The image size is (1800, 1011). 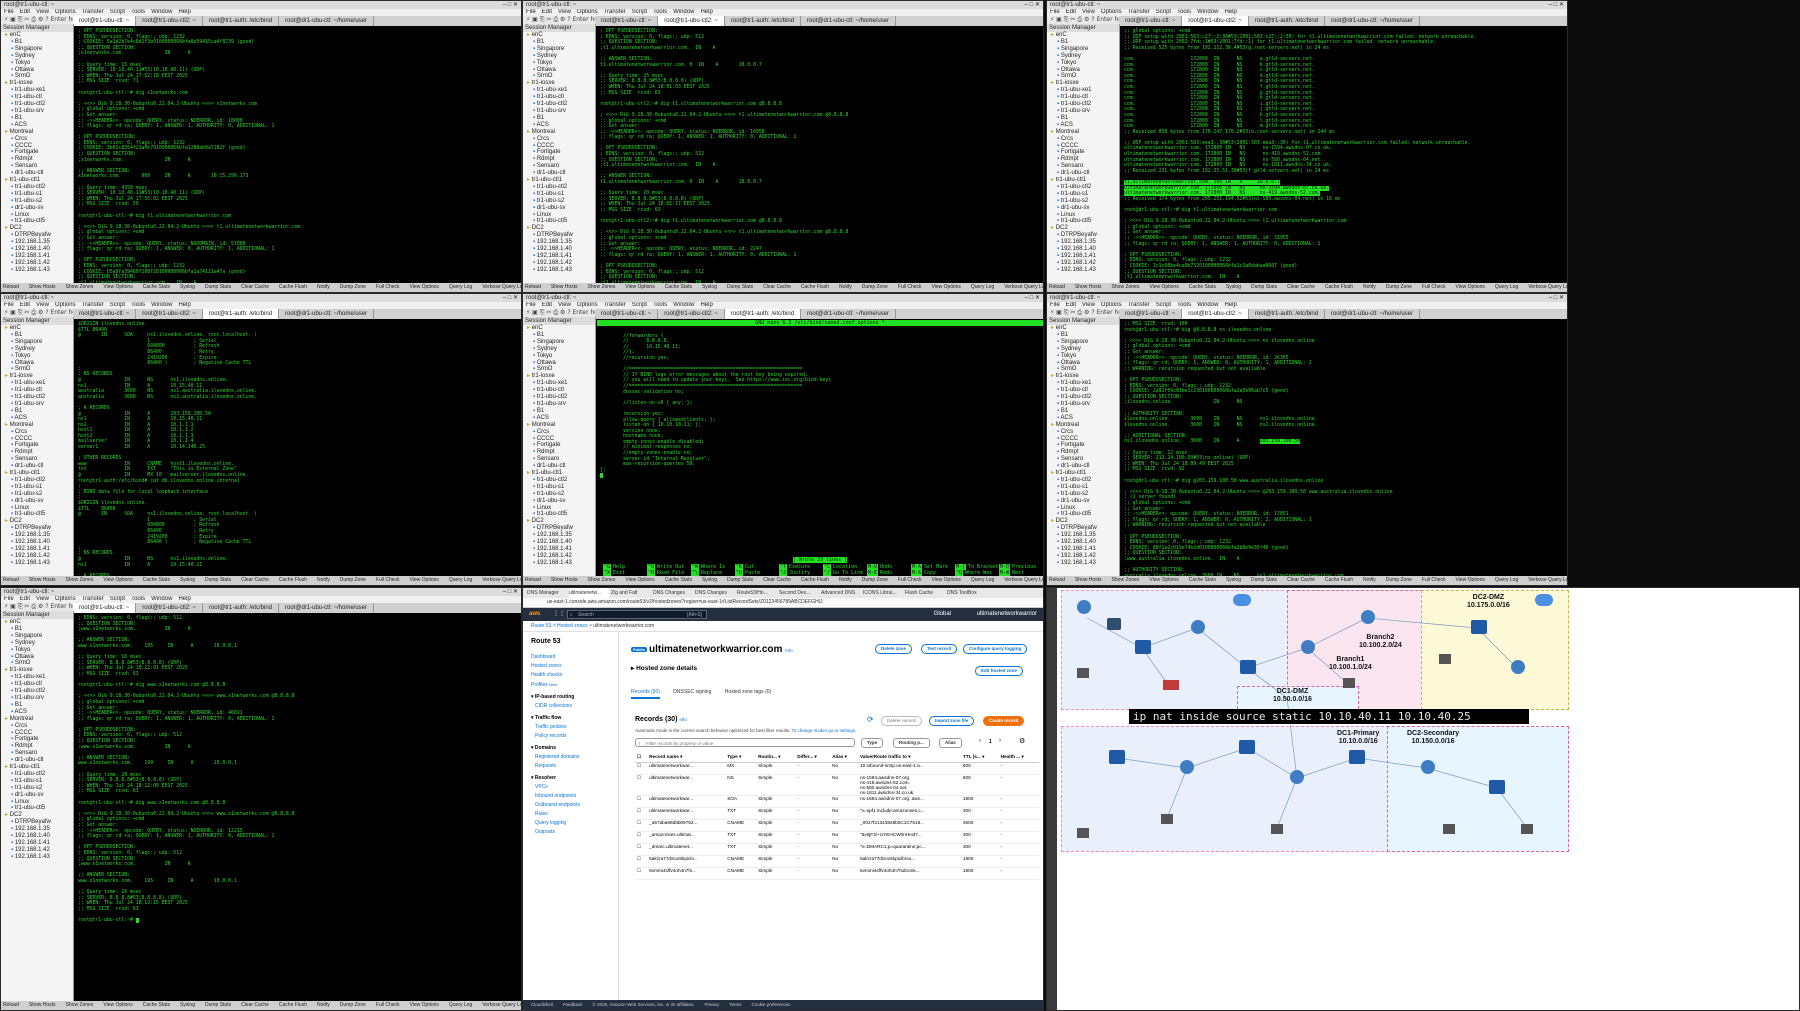 I want to click on services-grid-icon: ⋮⋮, so click(x=559, y=614).